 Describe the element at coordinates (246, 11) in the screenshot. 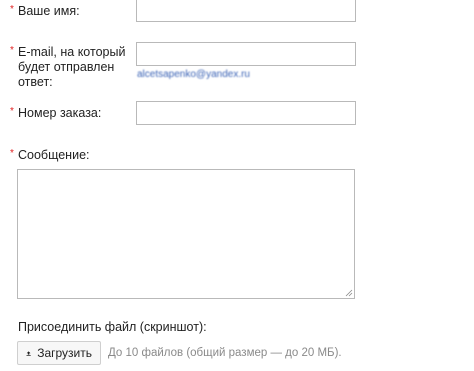

I see `name-input` at that location.